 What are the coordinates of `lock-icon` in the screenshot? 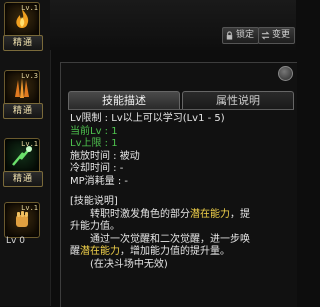 It's located at (229, 35).